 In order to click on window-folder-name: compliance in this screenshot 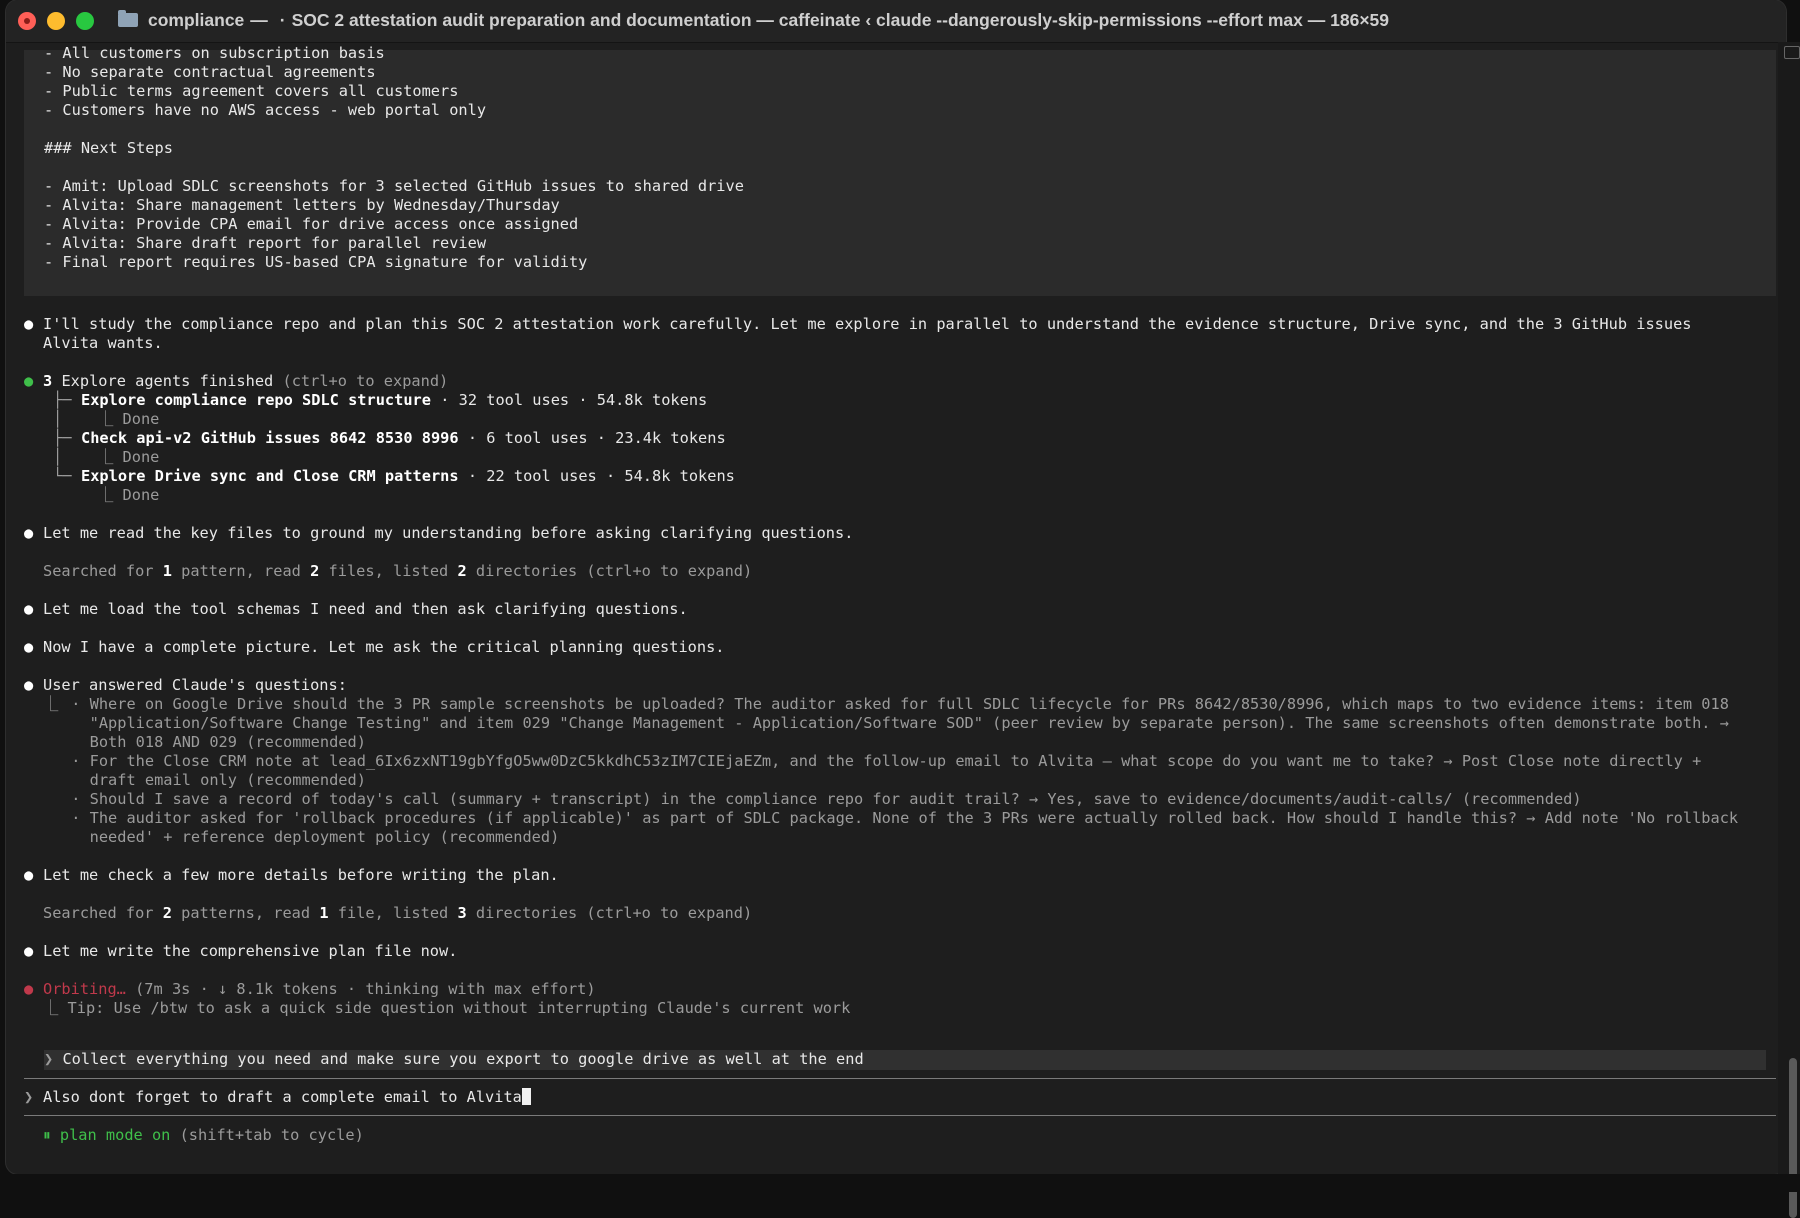, I will do `click(196, 20)`.